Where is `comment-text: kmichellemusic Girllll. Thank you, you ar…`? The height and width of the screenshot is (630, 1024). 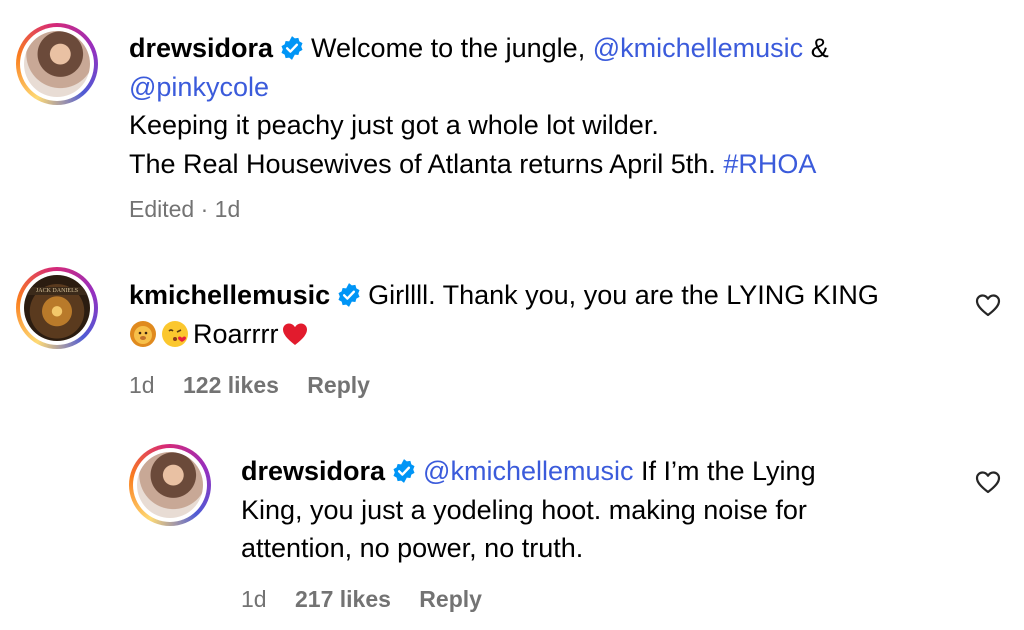 comment-text: kmichellemusic Girllll. Thank you, you ar… is located at coordinates (544, 314).